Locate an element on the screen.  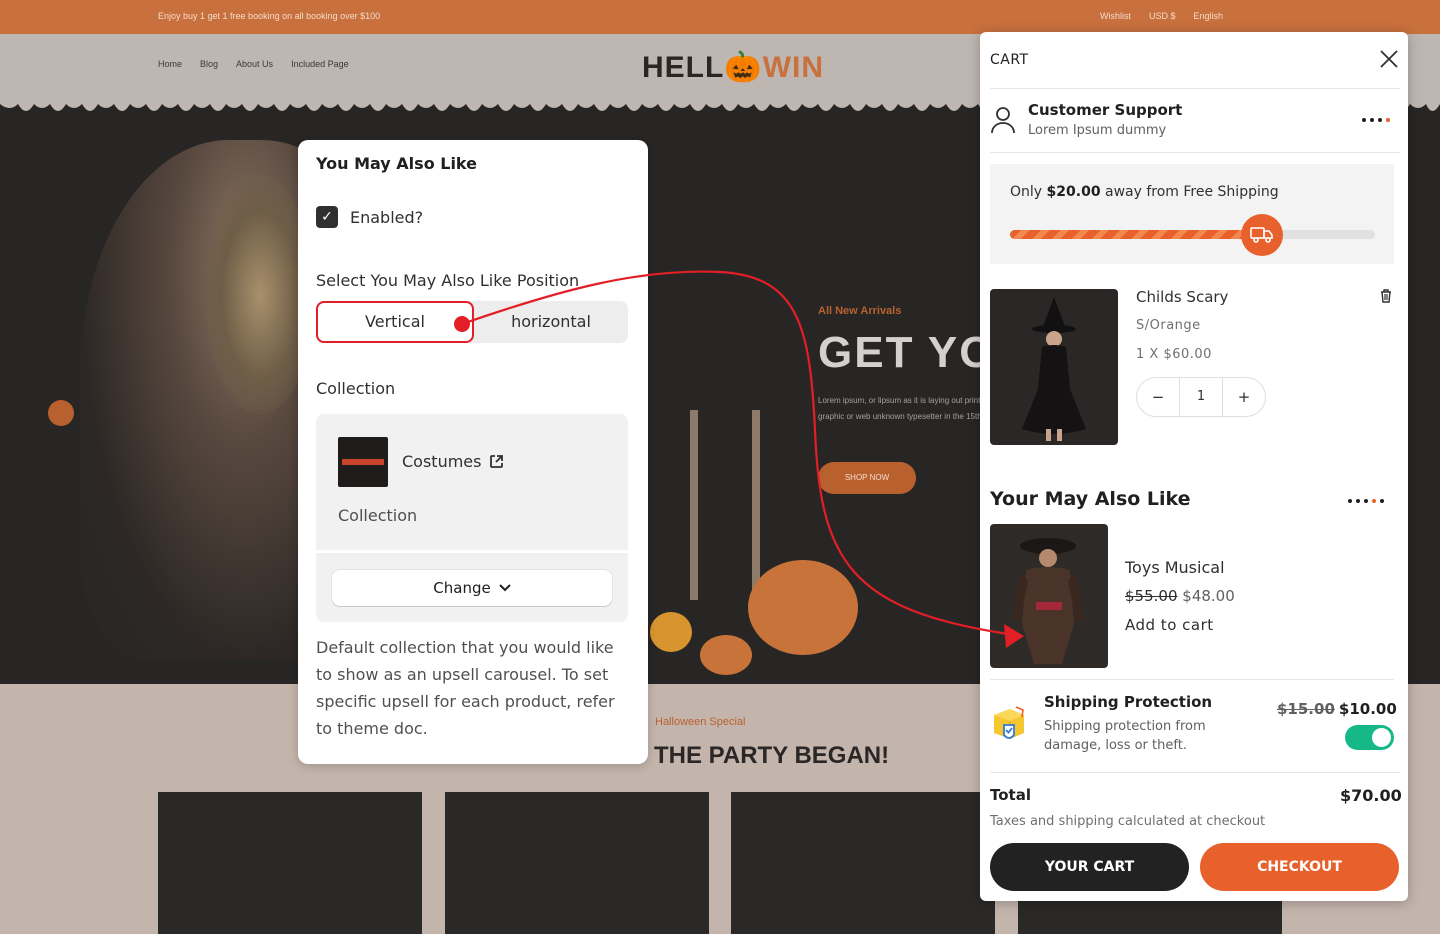
checkout-button: CHECKOUT is located at coordinates (1299, 867).